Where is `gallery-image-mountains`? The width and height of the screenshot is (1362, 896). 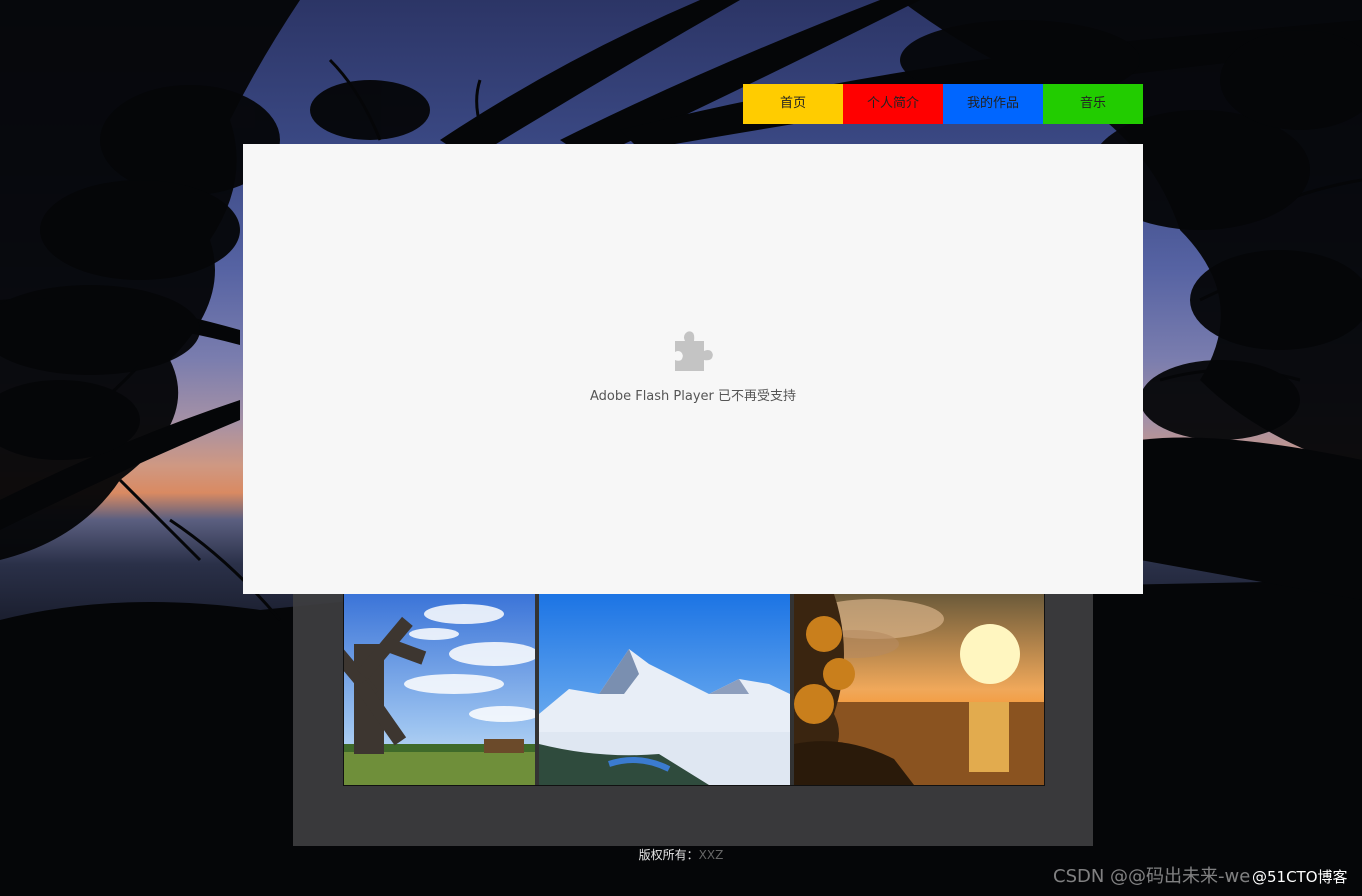 gallery-image-mountains is located at coordinates (664, 689).